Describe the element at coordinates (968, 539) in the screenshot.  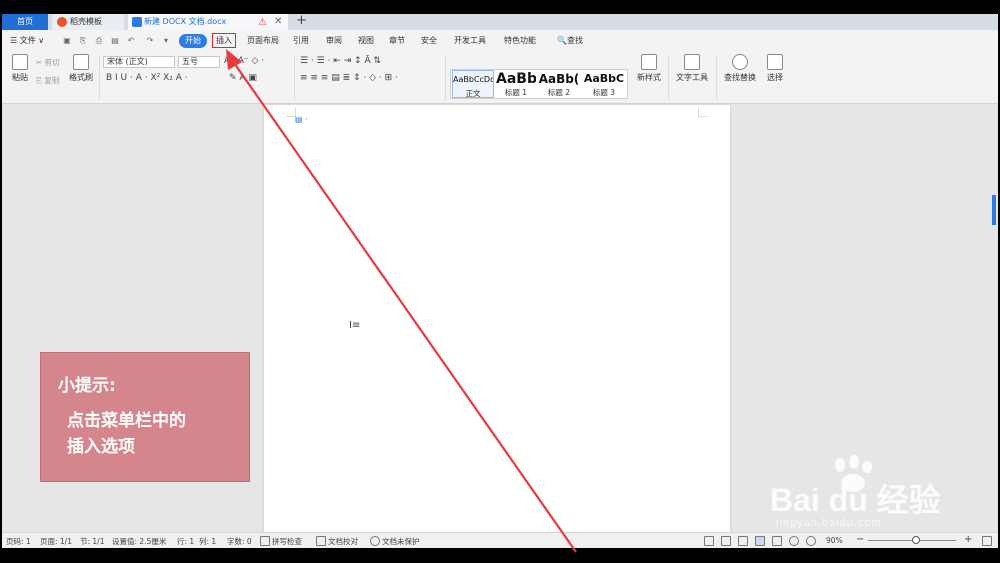
I see `zoom-in-button: +` at that location.